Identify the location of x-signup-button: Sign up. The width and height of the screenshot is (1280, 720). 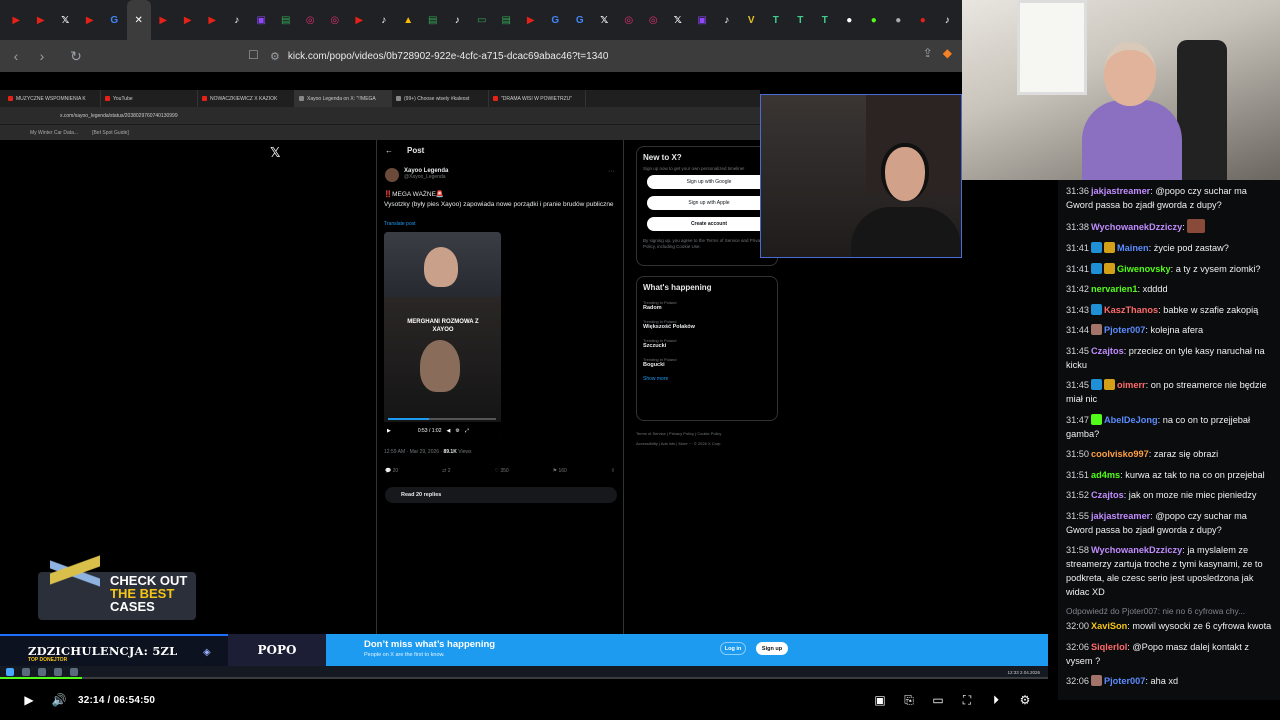
(772, 648).